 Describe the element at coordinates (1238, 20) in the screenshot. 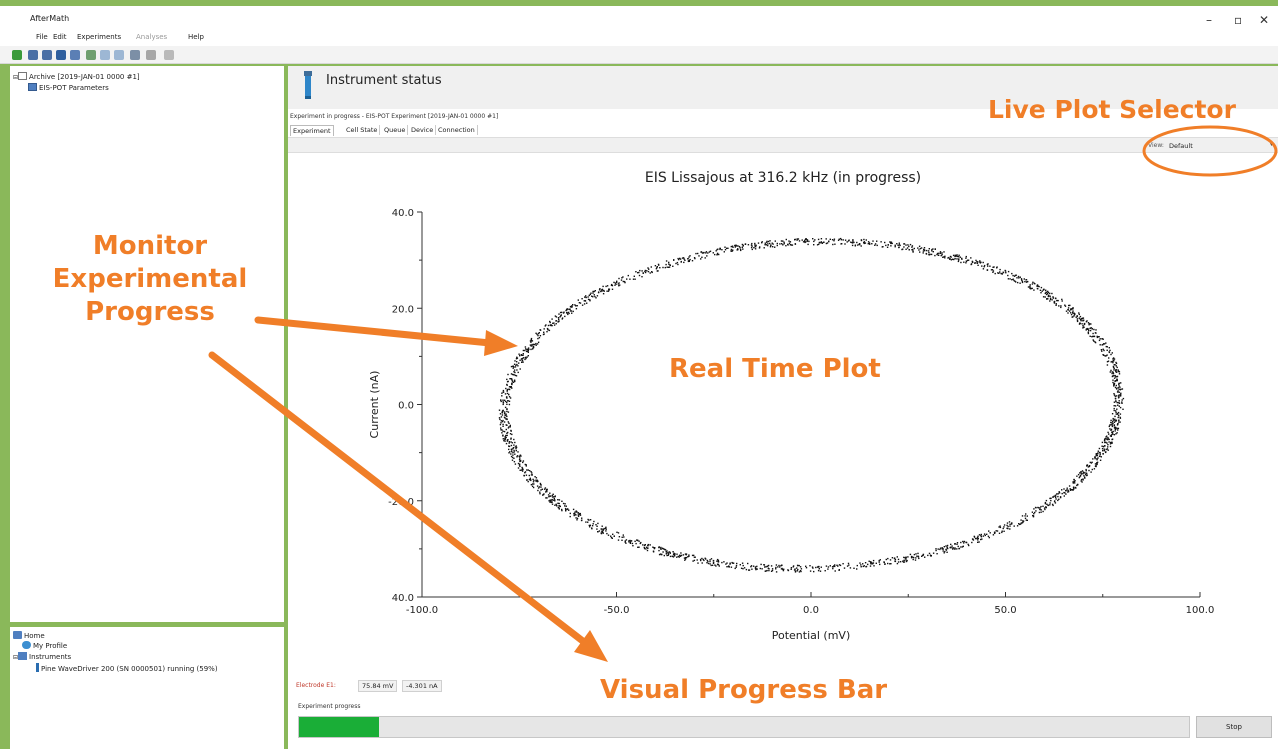

I see `maximize-button: ▫` at that location.